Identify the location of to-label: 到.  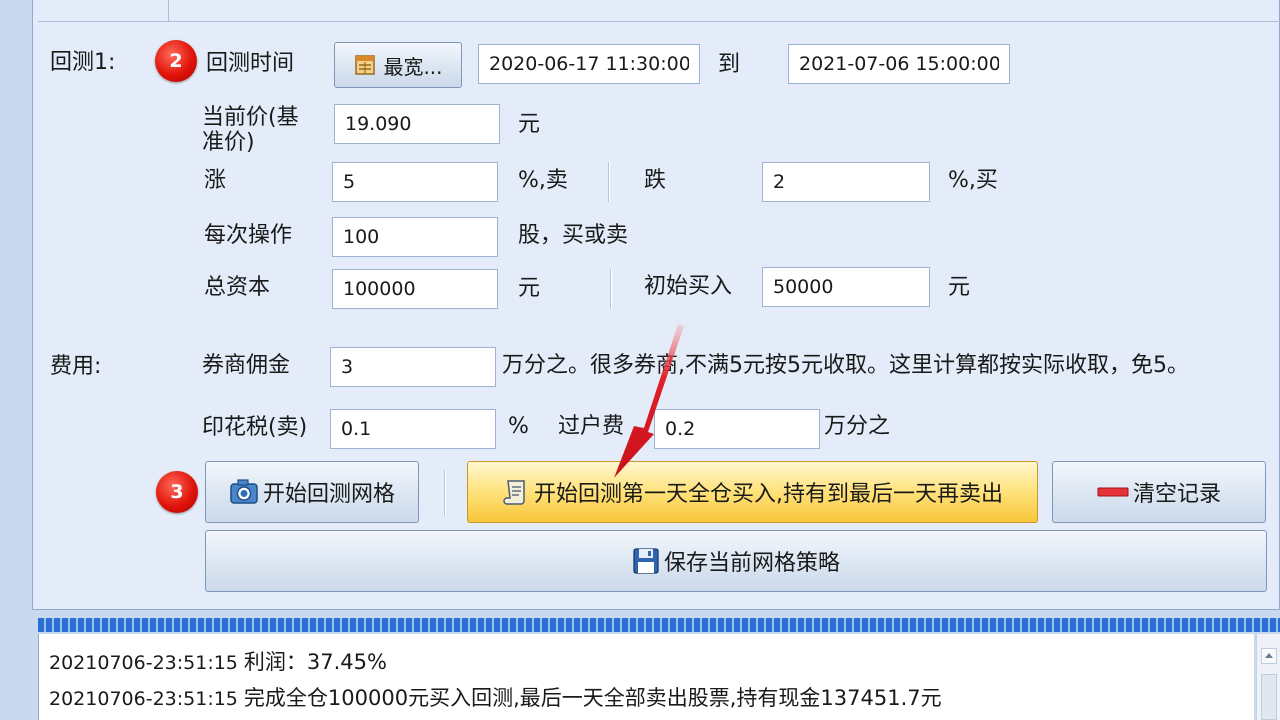
(729, 64).